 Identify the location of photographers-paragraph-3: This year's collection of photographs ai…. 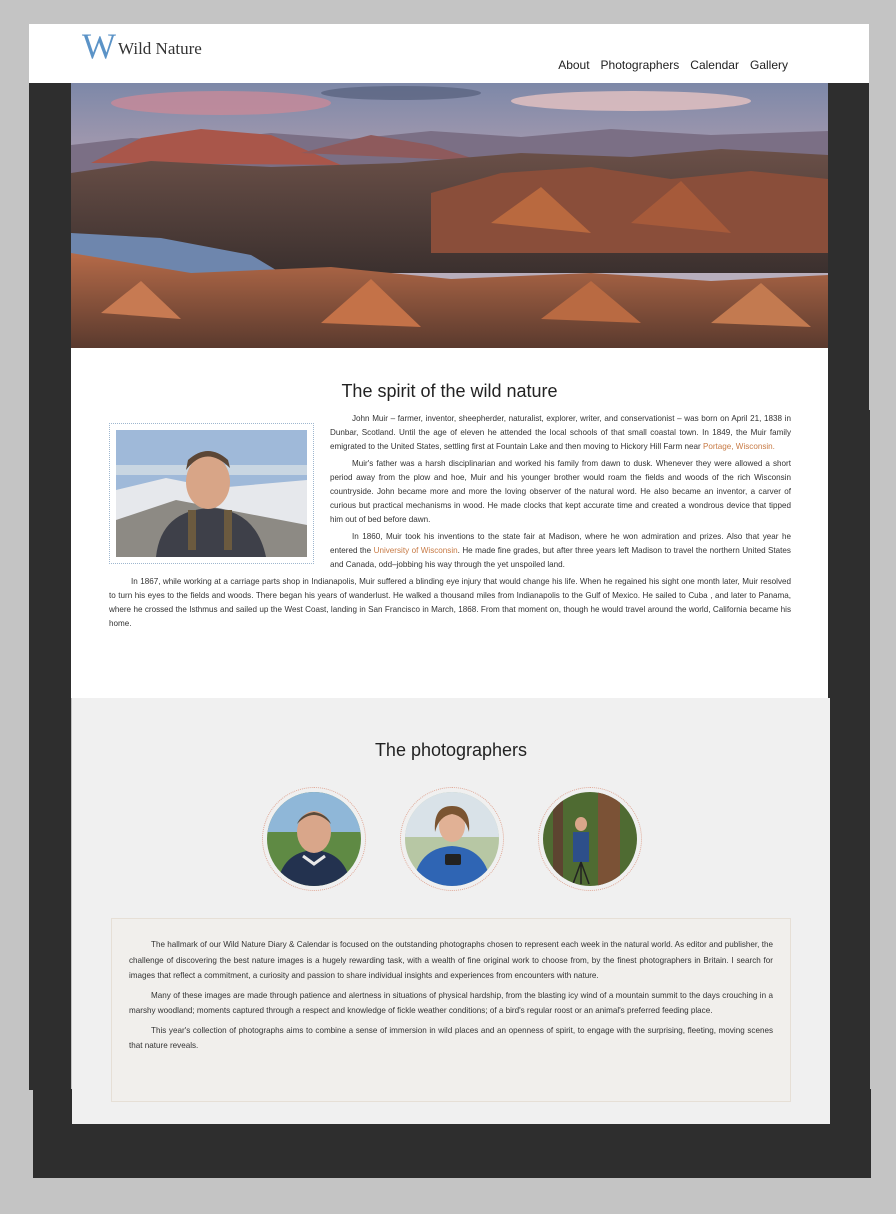
(451, 1038).